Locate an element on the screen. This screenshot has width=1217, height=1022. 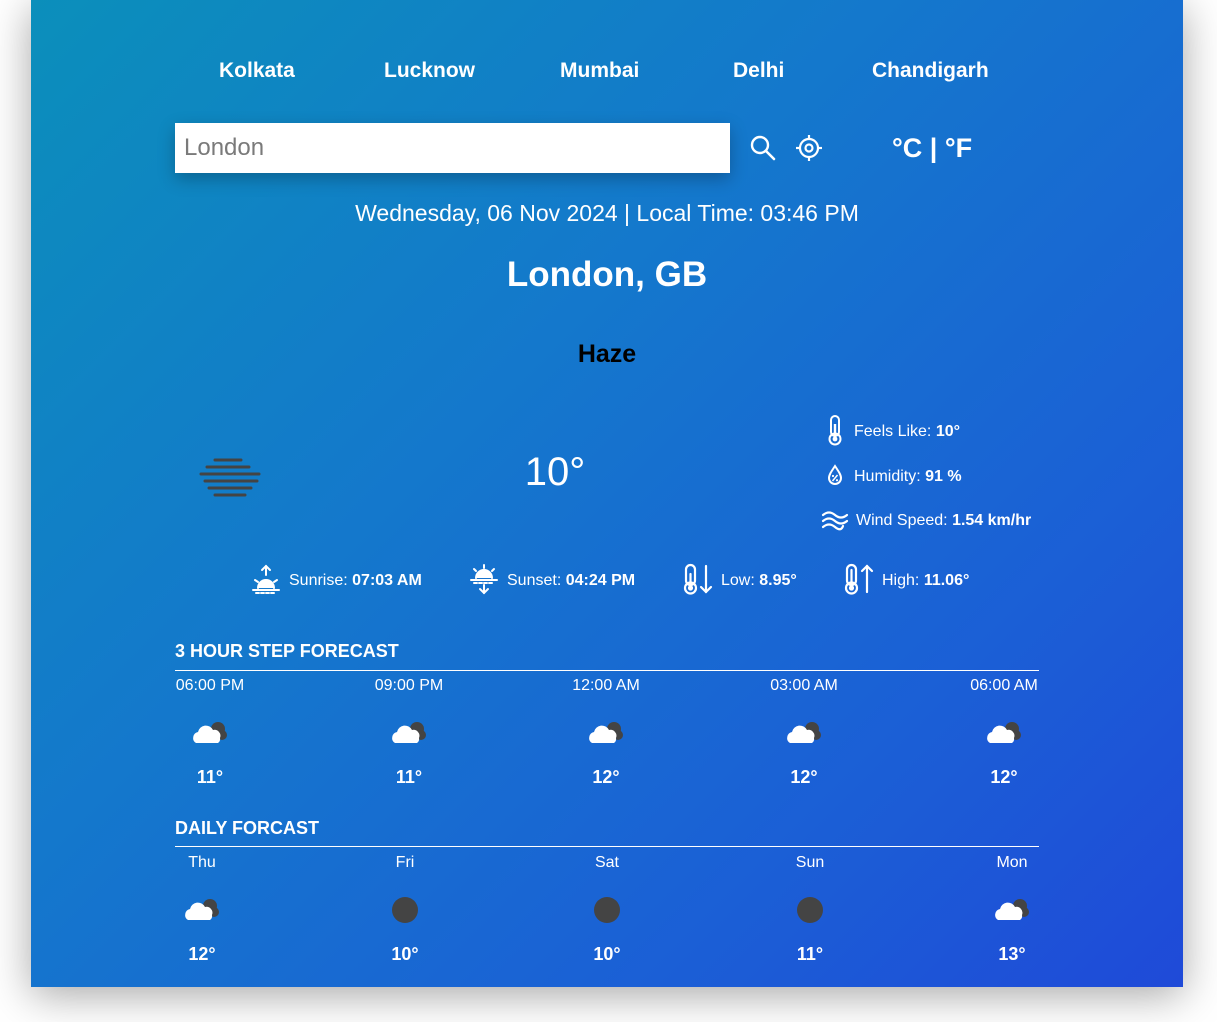
sunset-value: 04:24 PM is located at coordinates (600, 580).